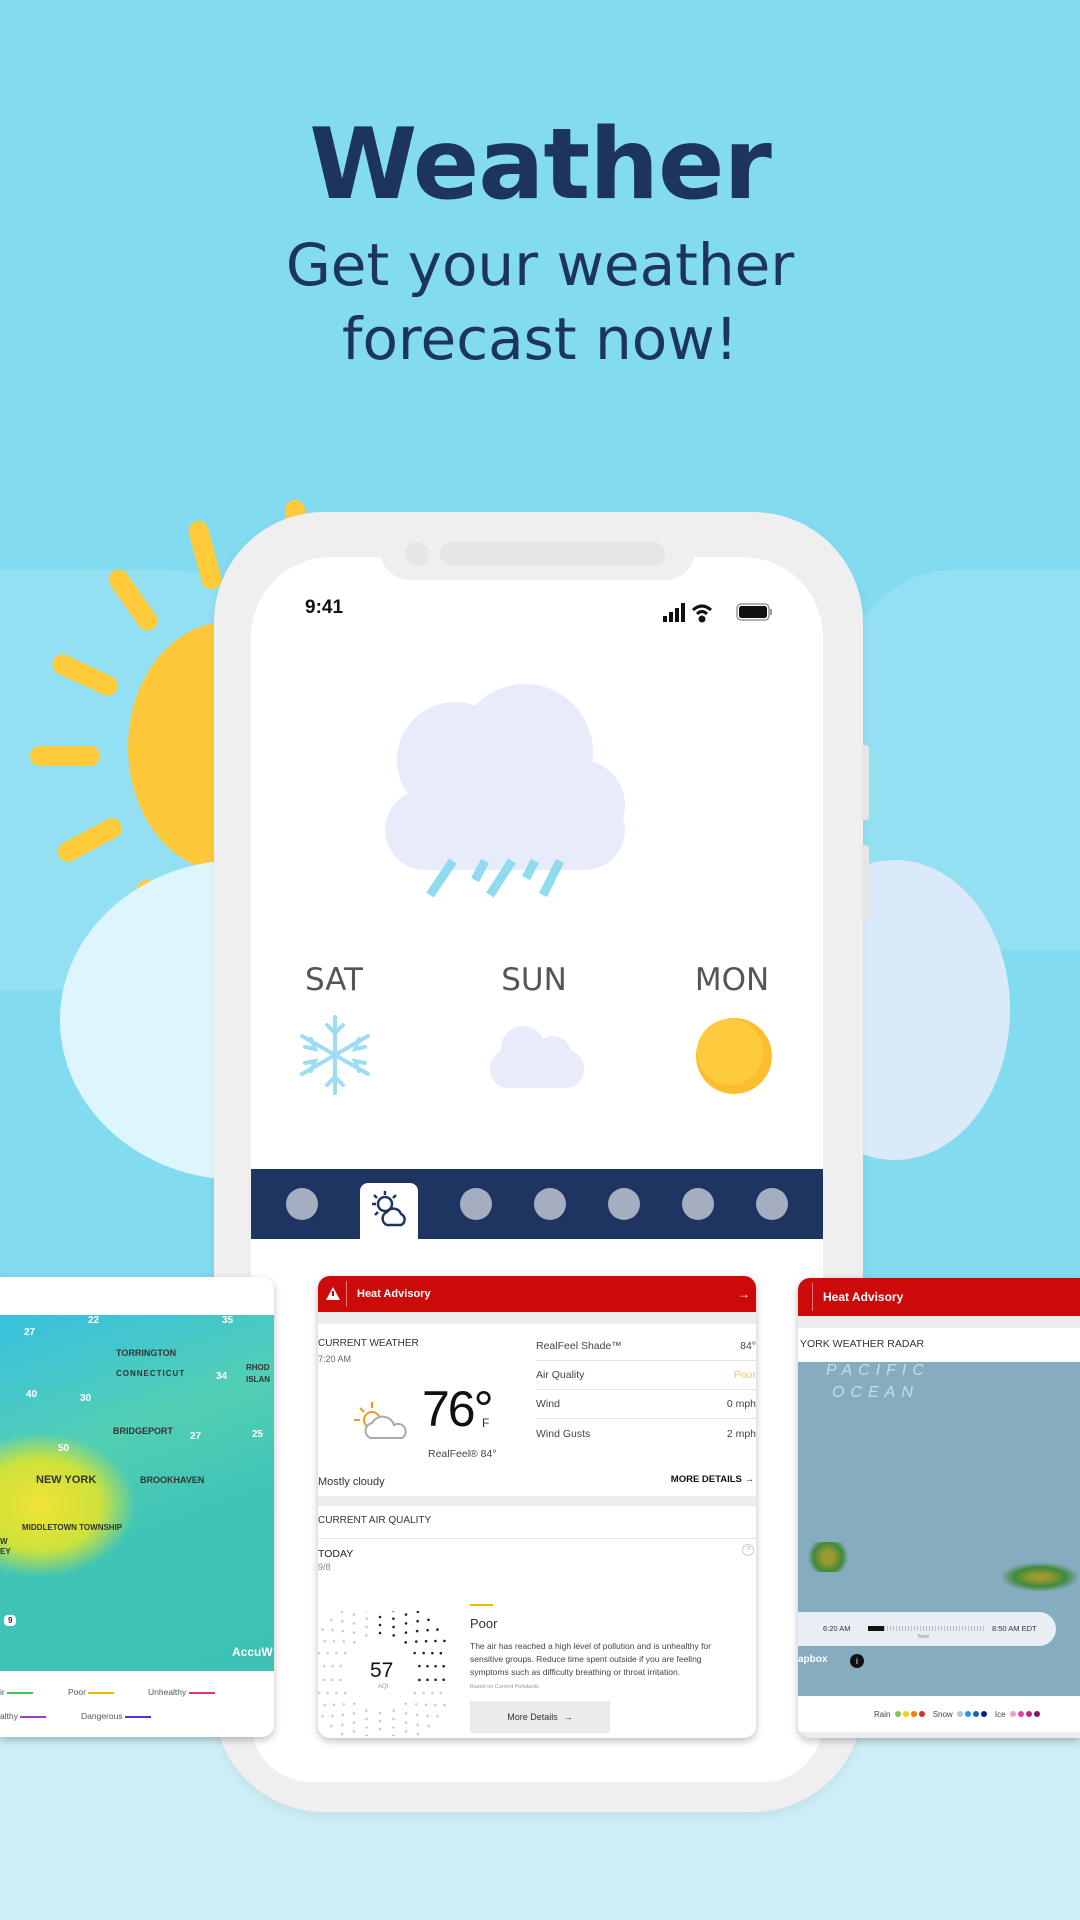 This screenshot has width=1080, height=1920. Describe the element at coordinates (417, 554) in the screenshot. I see `camera` at that location.